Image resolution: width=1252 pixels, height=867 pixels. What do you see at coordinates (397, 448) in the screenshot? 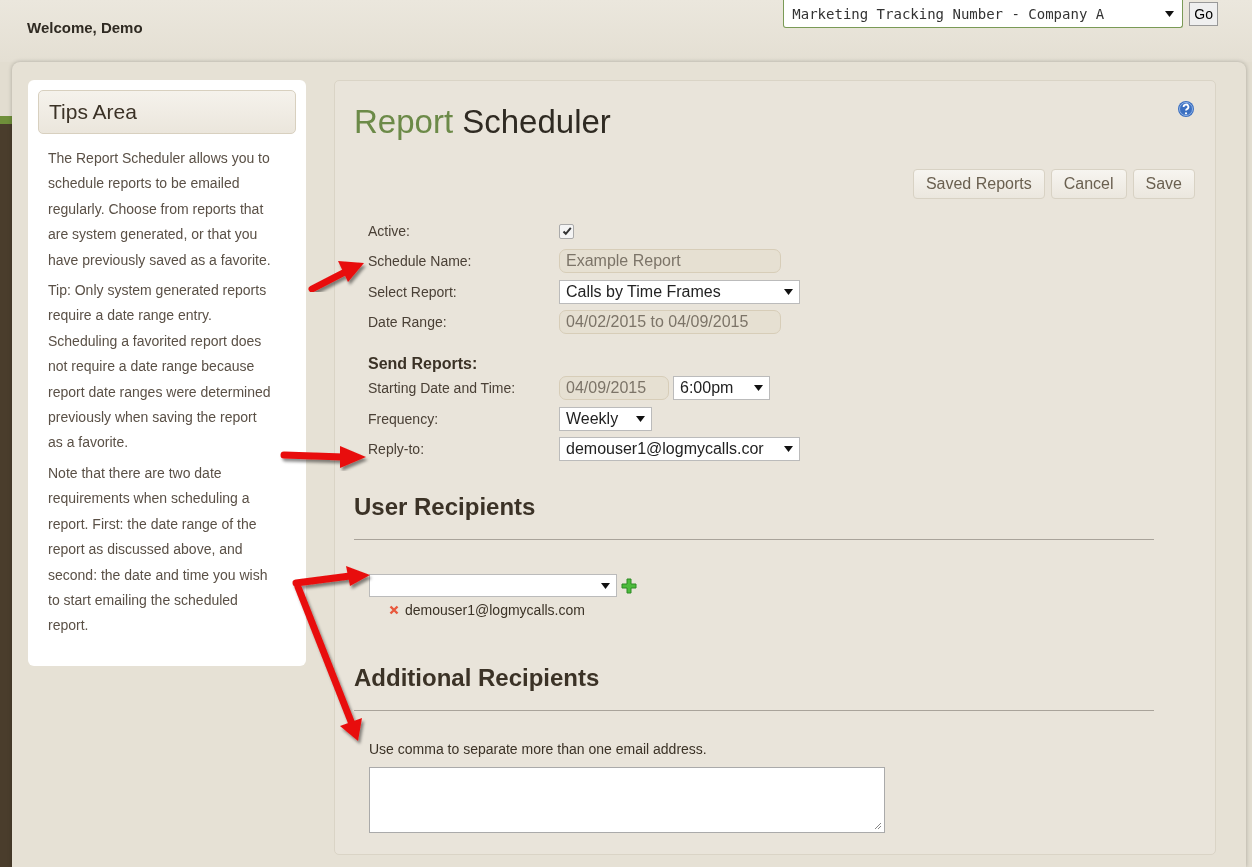
I see `field-label: Reply-to:` at bounding box center [397, 448].